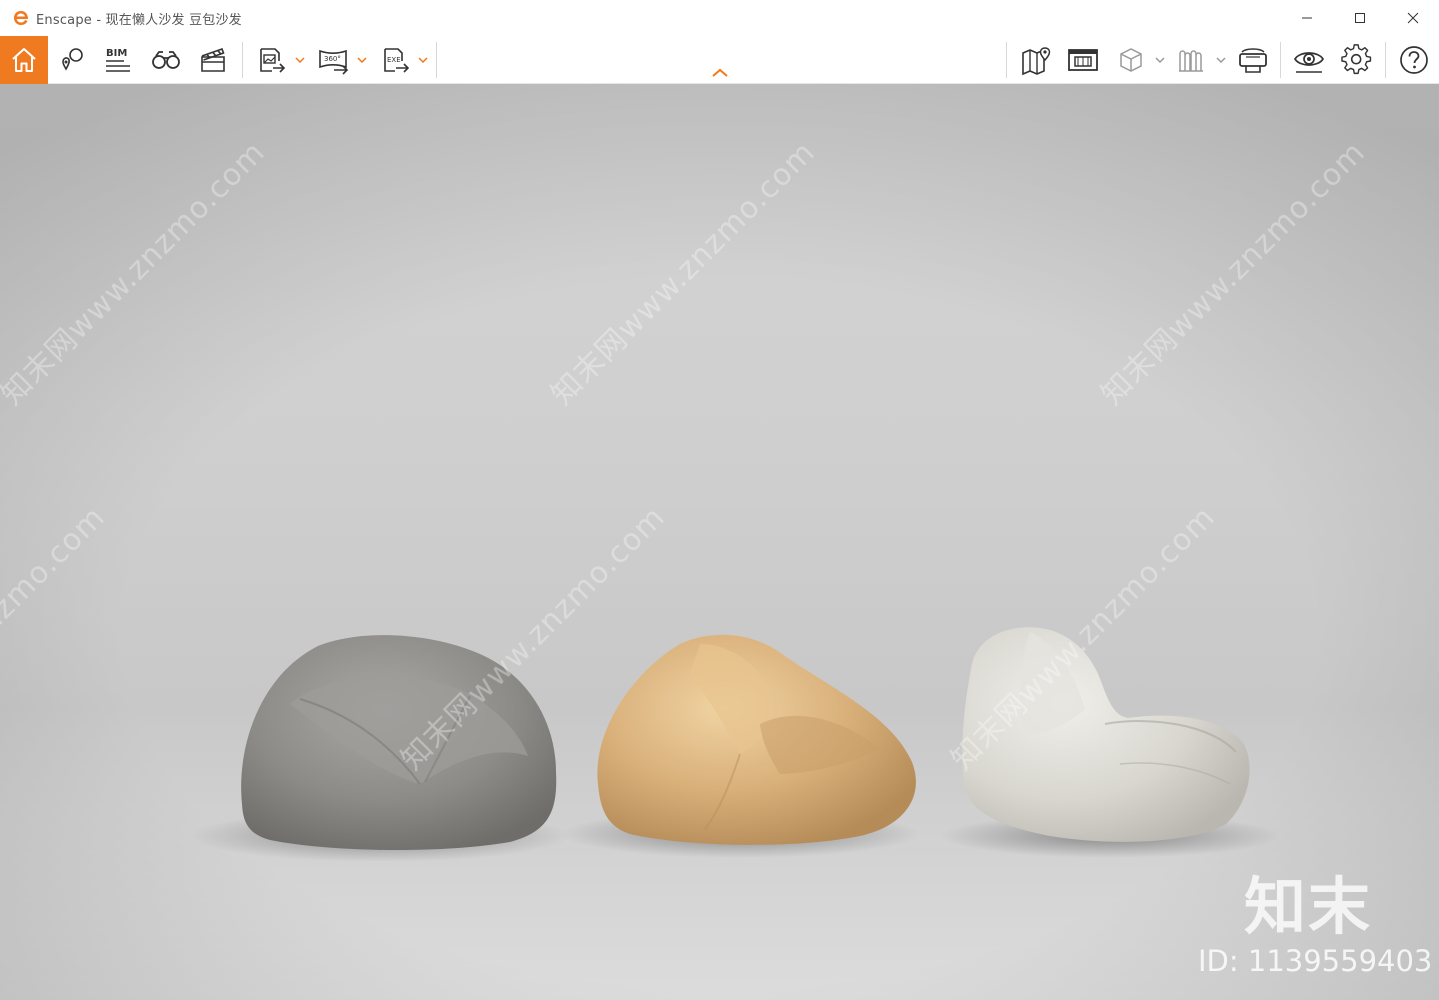  Describe the element at coordinates (116, 53) in the screenshot. I see `bim-label: BIM` at that location.